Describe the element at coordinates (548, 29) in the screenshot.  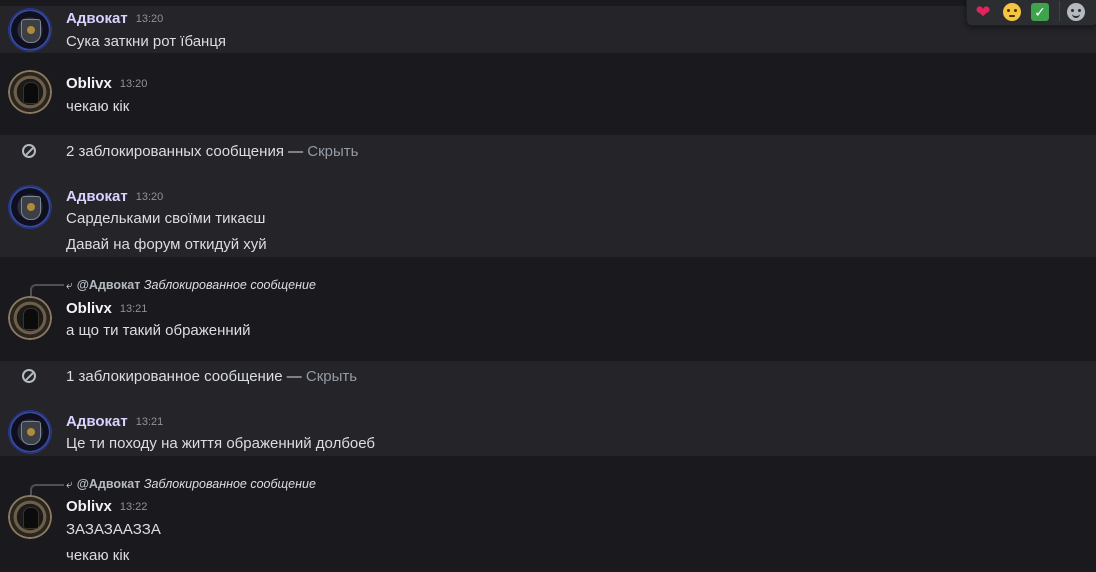
I see `message-row: Адвокат 13:20 Сука заткни рот їбанця` at that location.